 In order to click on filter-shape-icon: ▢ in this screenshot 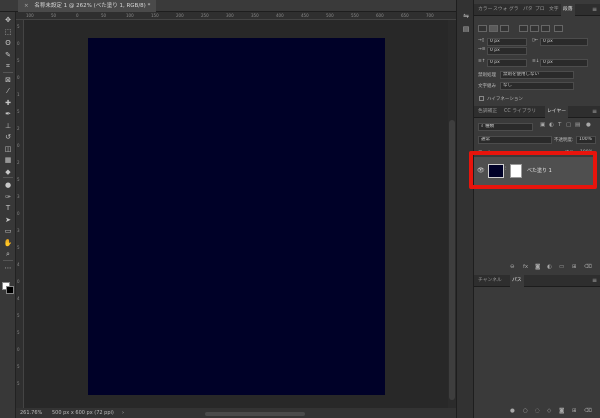, I will do `click(568, 125)`.